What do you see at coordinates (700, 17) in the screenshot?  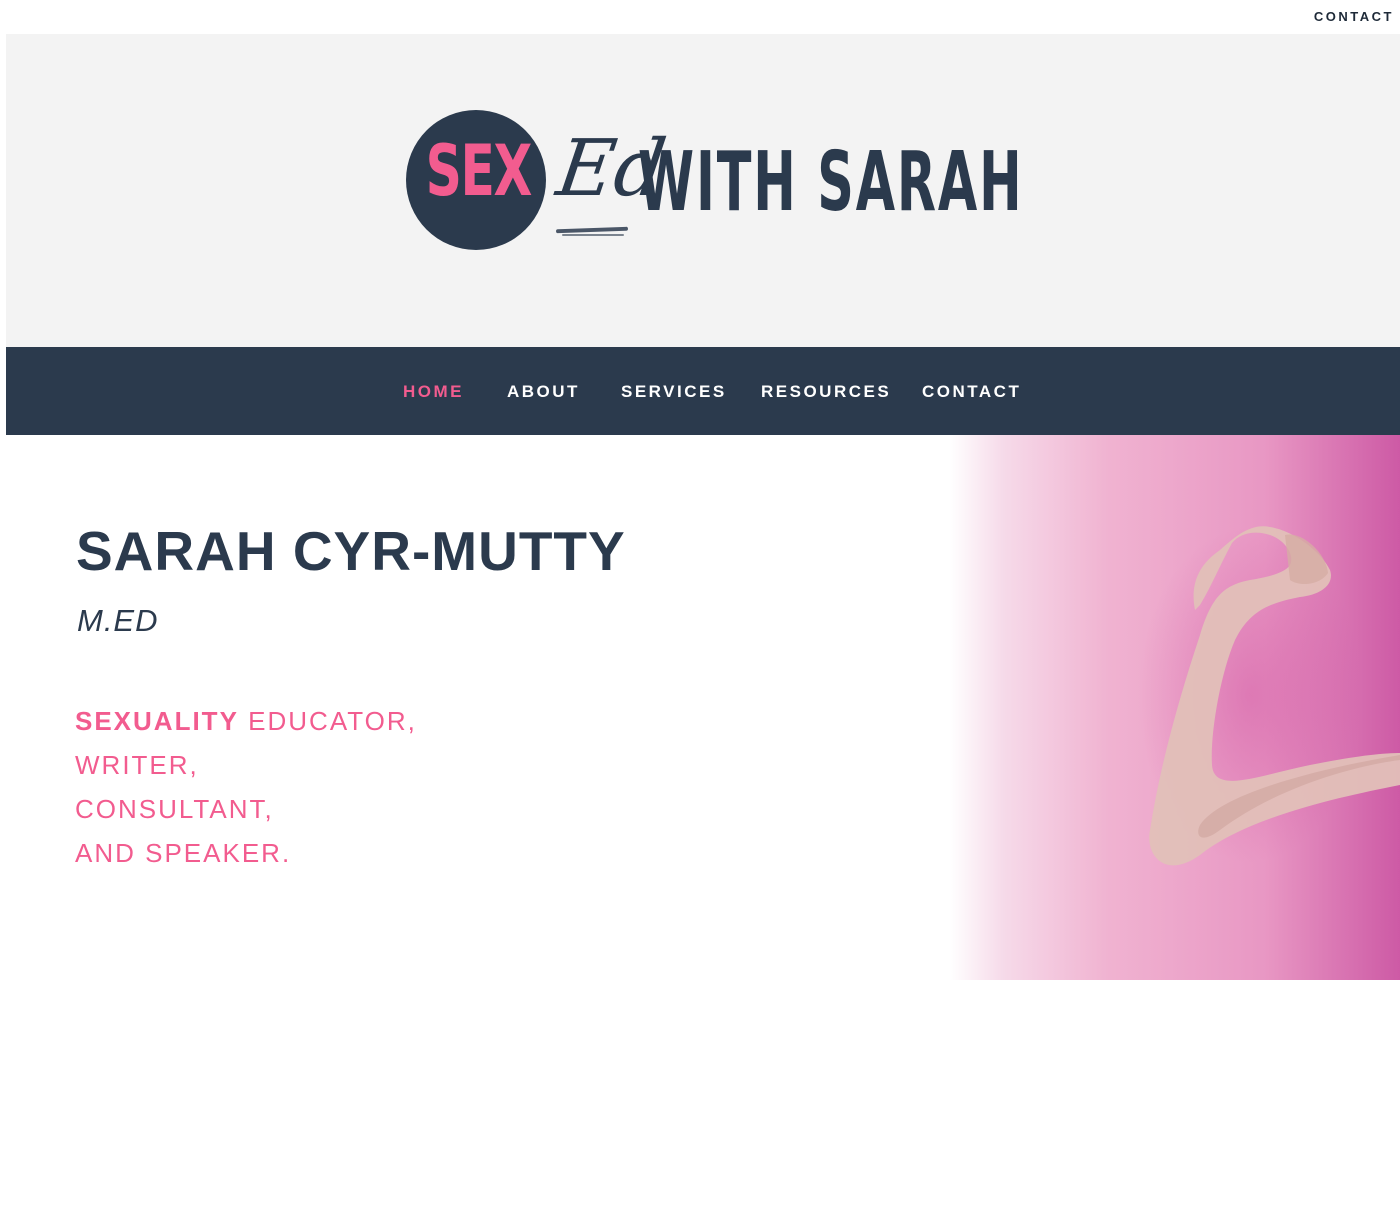 I see `top-utility-bar: CONTACT` at bounding box center [700, 17].